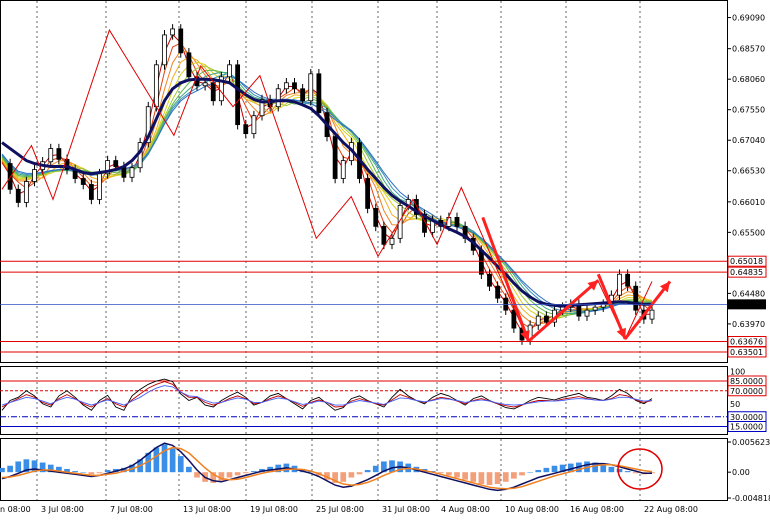  What do you see at coordinates (746, 272) in the screenshot?
I see `level-label: 0.64835` at bounding box center [746, 272].